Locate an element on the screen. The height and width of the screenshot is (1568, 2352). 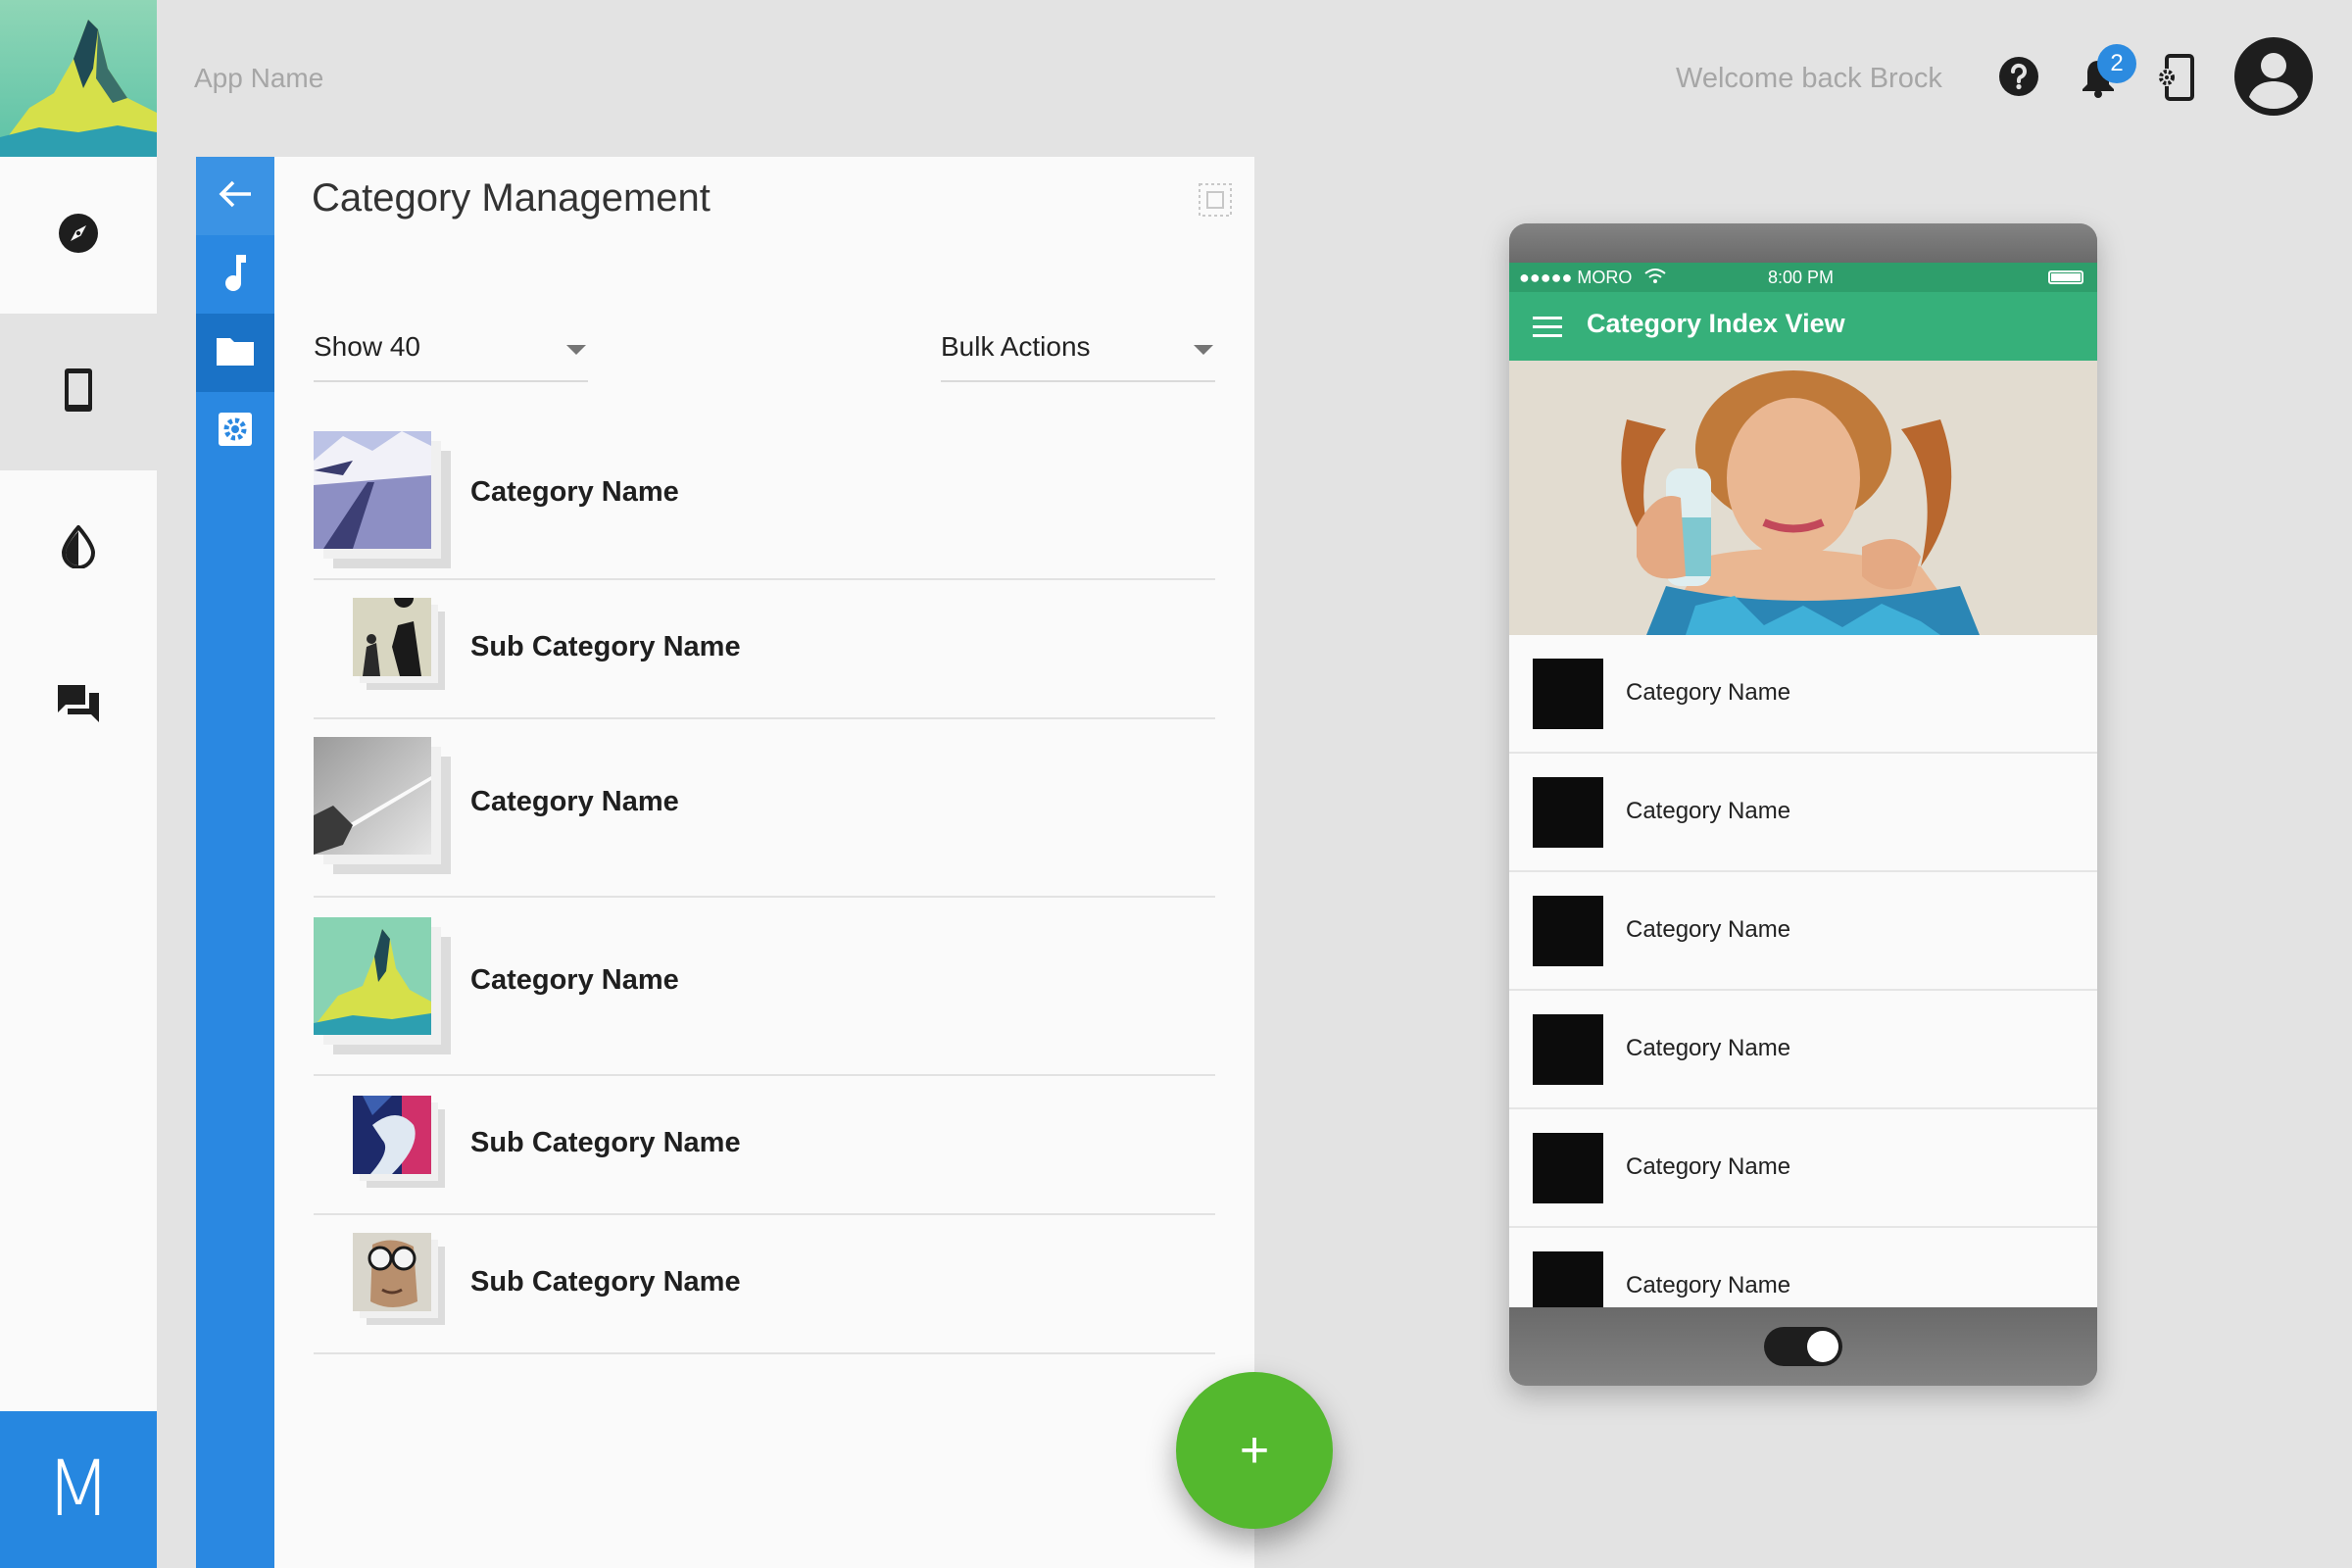
compass-icon is located at coordinates (78, 236).